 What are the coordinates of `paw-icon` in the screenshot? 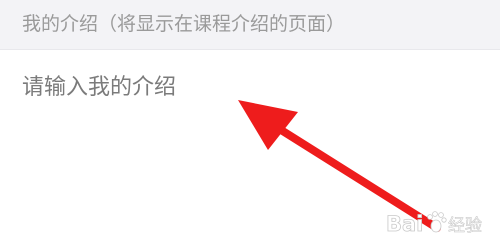 It's located at (437, 222).